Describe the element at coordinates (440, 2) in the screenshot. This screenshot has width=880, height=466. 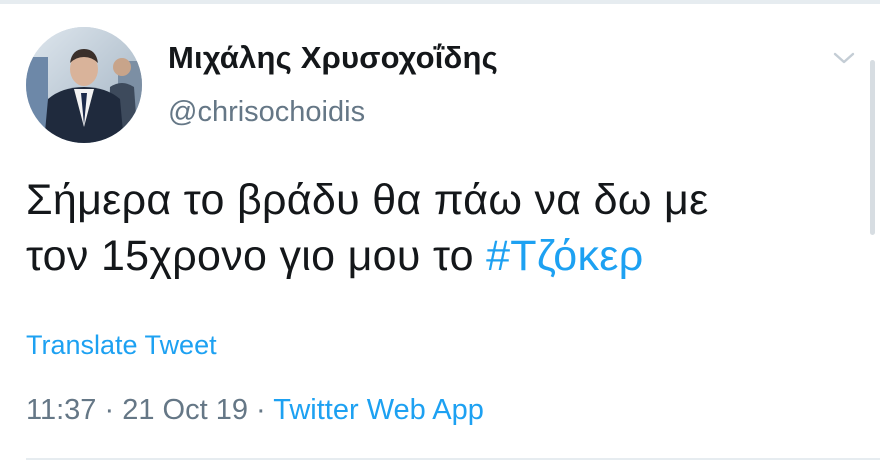
I see `top-divider` at that location.